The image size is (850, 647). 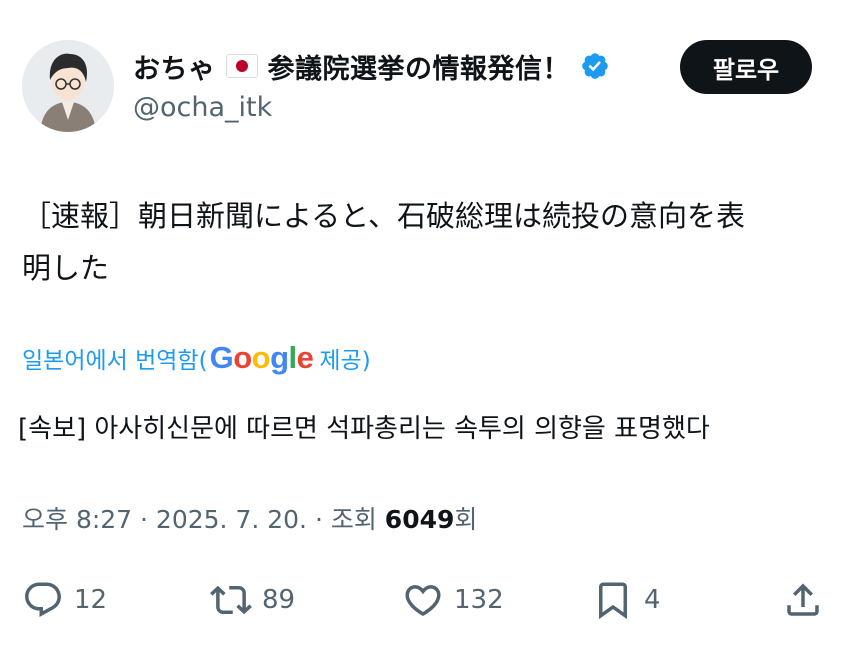 I want to click on action-bar: 12 89 132 4, so click(x=425, y=600).